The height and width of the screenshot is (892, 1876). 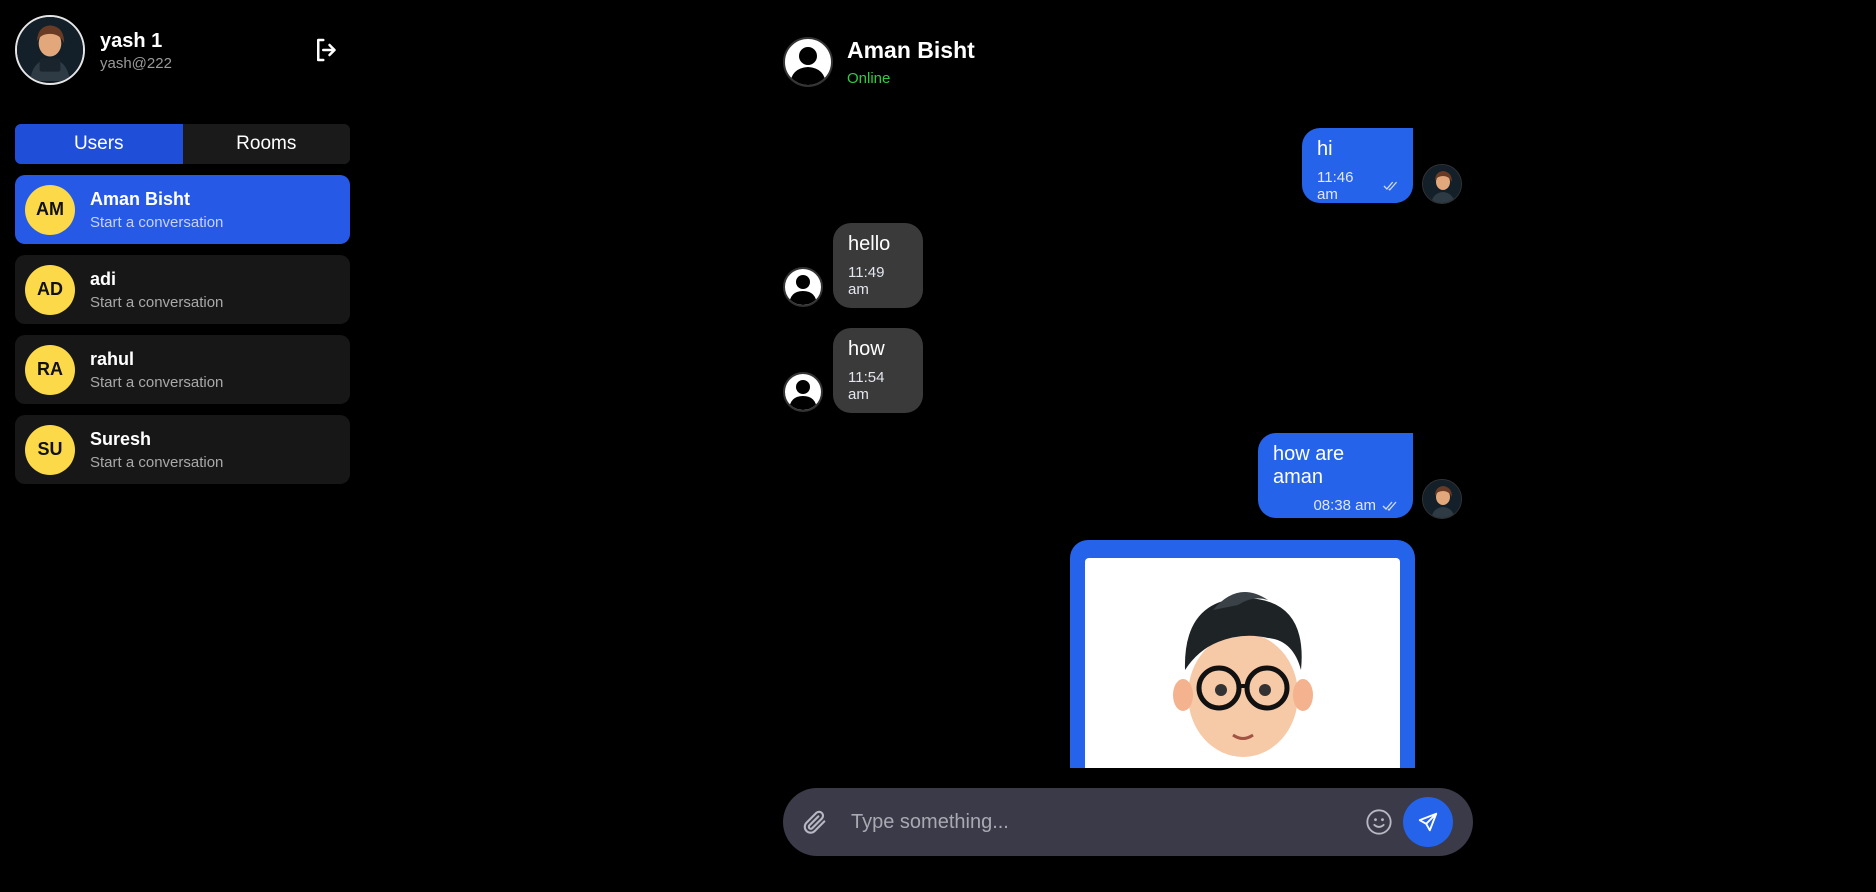 I want to click on logout-icon, so click(x=326, y=50).